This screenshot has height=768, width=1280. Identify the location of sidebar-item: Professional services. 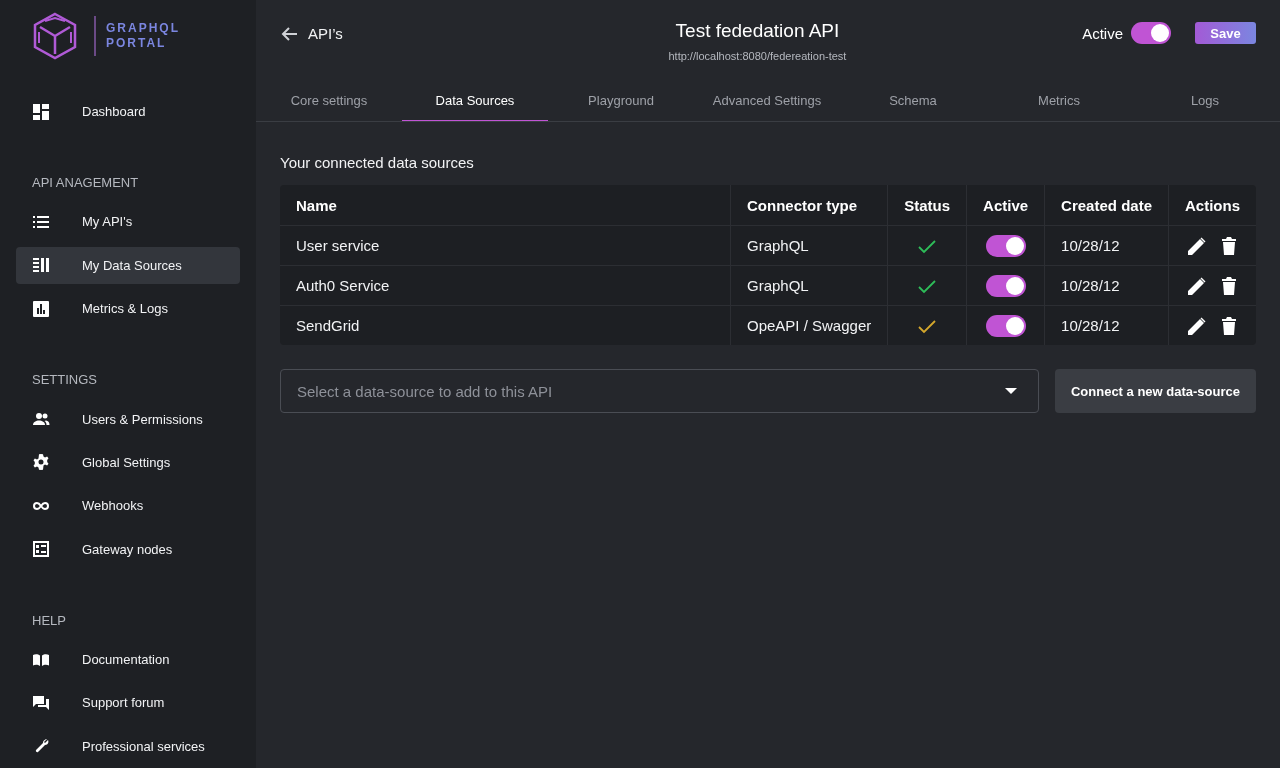
(128, 746).